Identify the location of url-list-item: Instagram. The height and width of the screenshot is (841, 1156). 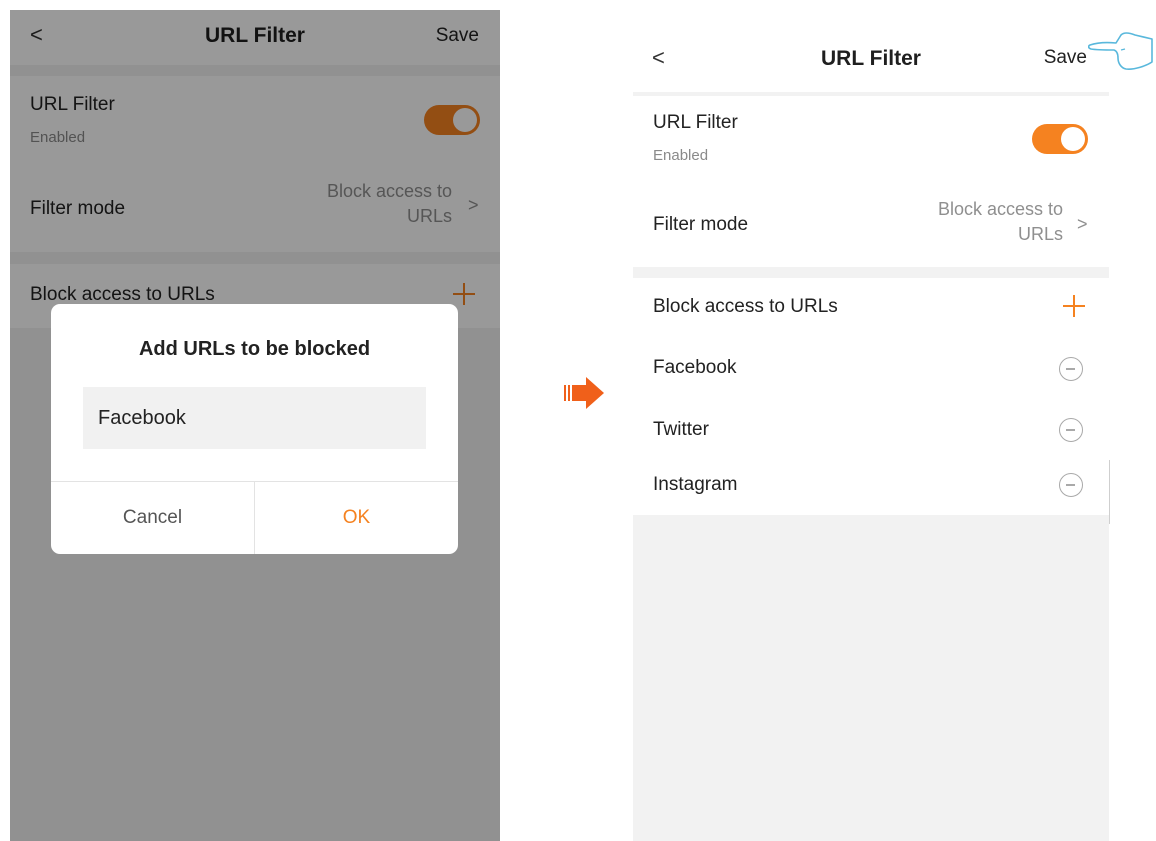
(695, 484).